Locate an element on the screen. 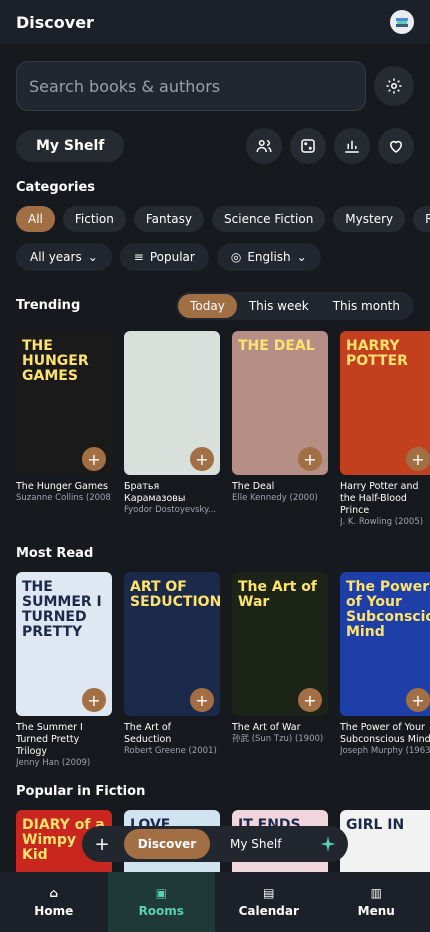 This screenshot has height=932, width=430. sparkle-icon is located at coordinates (328, 844).